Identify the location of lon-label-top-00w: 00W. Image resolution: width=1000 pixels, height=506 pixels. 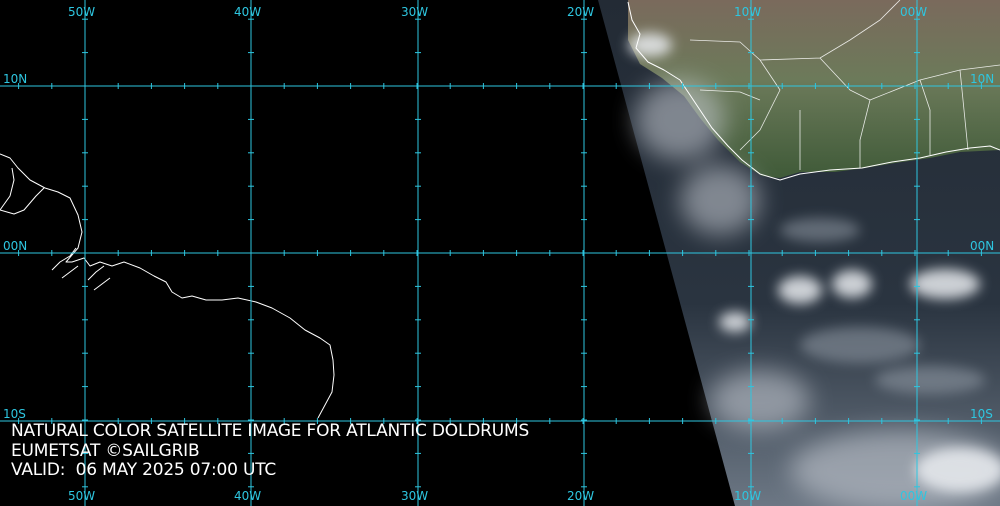
(913, 12).